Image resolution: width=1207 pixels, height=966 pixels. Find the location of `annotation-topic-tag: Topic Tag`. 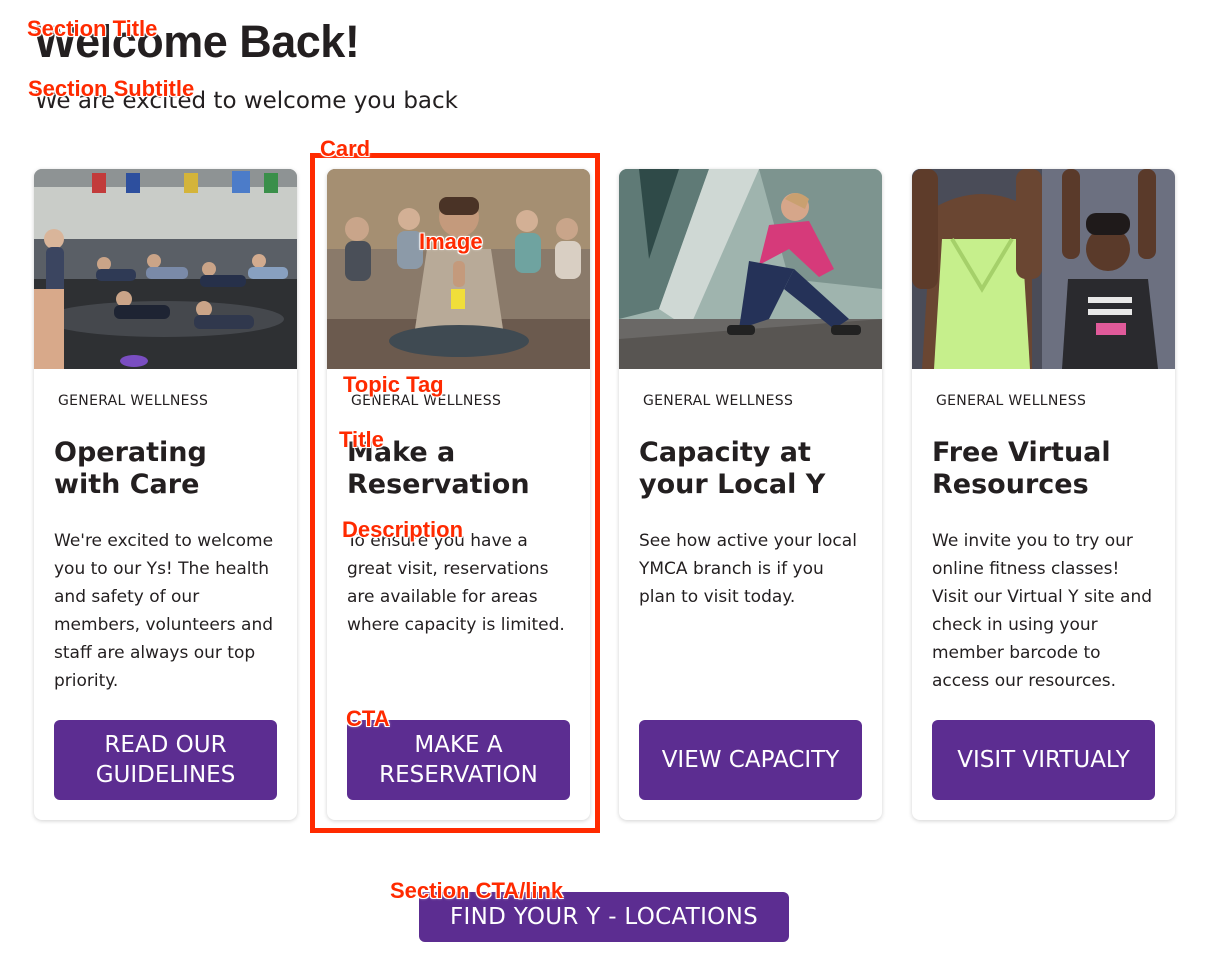

annotation-topic-tag: Topic Tag is located at coordinates (393, 384).